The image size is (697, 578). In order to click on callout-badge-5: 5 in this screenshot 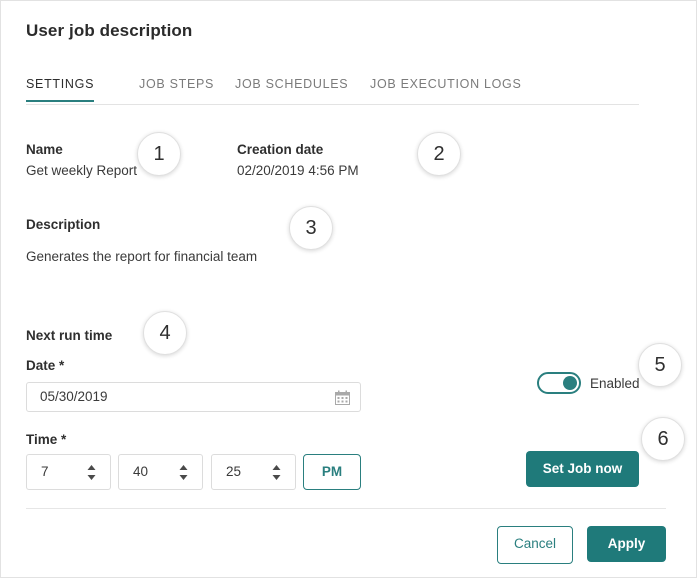, I will do `click(660, 365)`.